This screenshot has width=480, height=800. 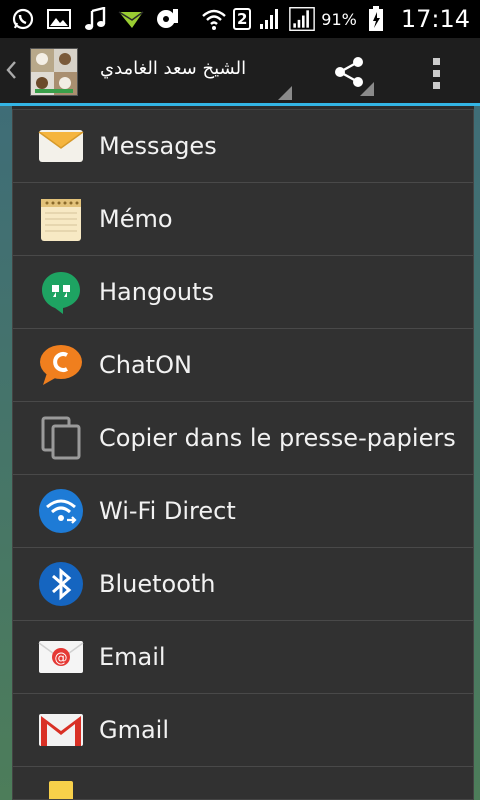 What do you see at coordinates (243, 584) in the screenshot?
I see `share-item-bluetooth: Bluetooth` at bounding box center [243, 584].